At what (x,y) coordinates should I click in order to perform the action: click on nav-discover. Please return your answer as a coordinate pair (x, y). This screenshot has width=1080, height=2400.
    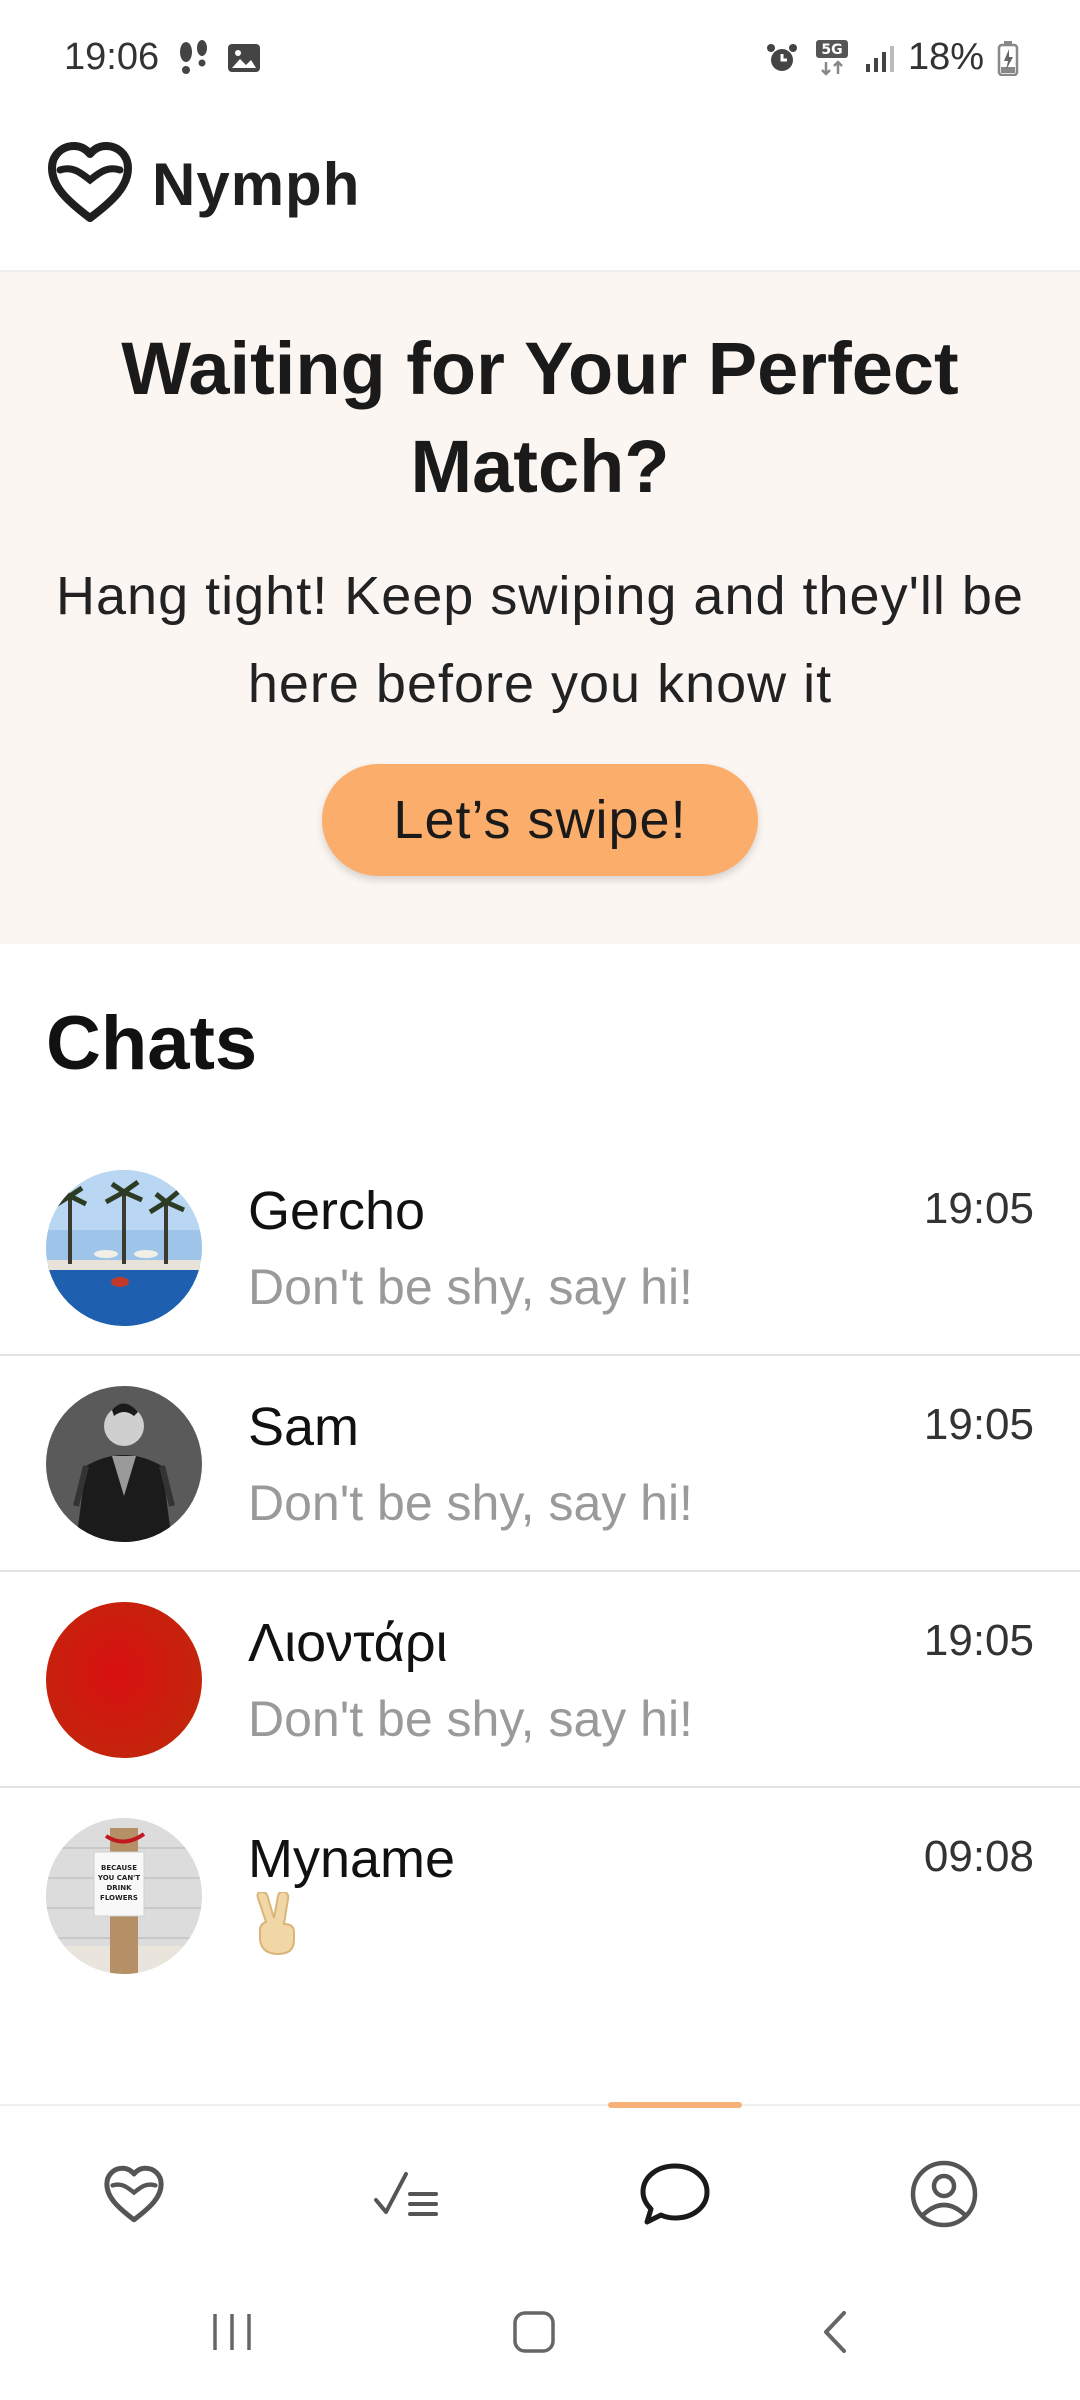
    Looking at the image, I should click on (134, 2194).